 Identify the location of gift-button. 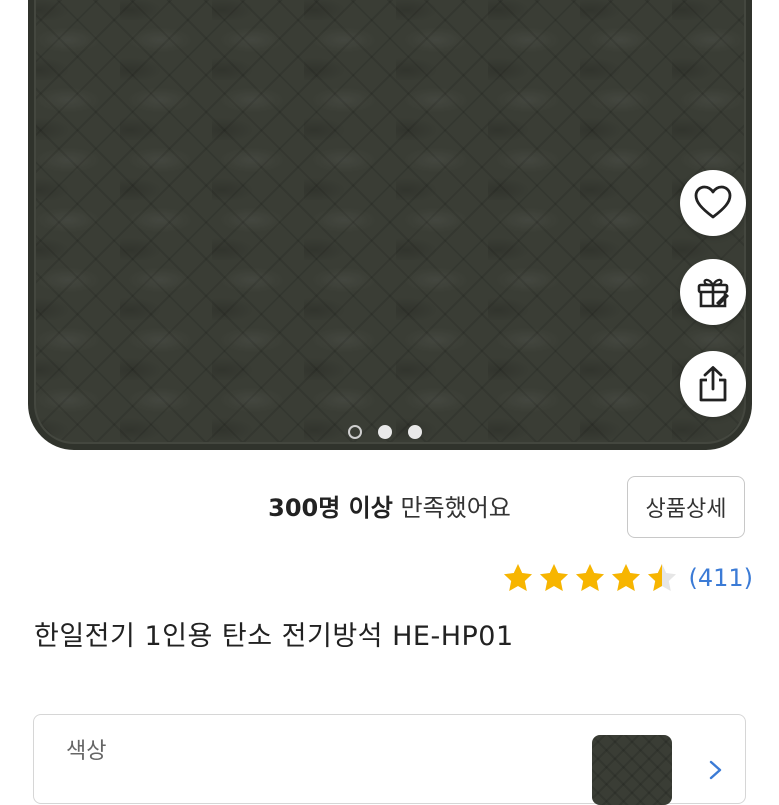
(713, 292).